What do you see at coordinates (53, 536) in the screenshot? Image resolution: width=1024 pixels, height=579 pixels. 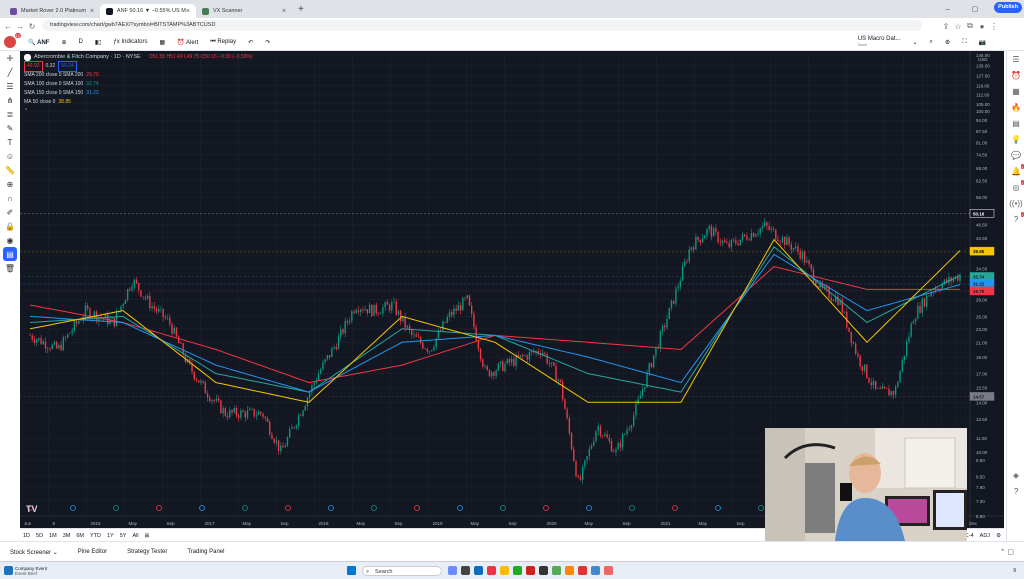 I see `timeframe-option: 1M` at bounding box center [53, 536].